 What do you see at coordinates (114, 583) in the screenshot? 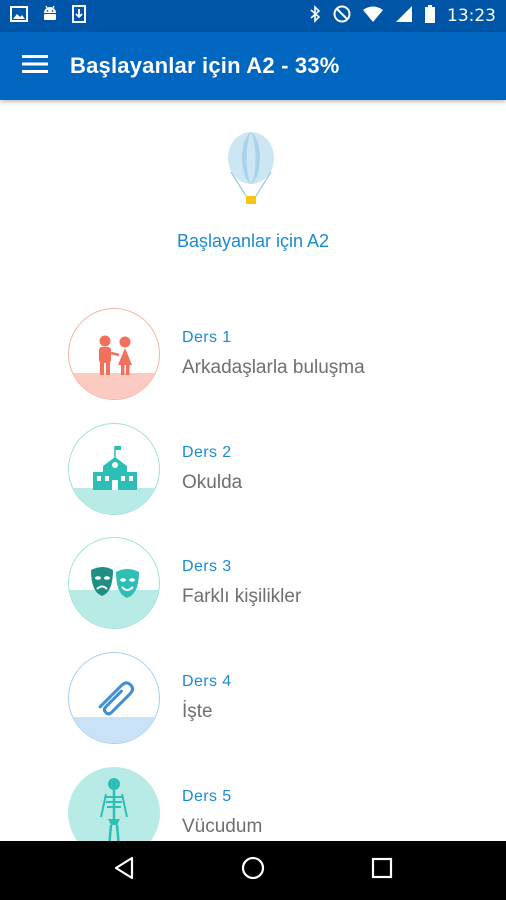
I see `theater-masks-icon` at bounding box center [114, 583].